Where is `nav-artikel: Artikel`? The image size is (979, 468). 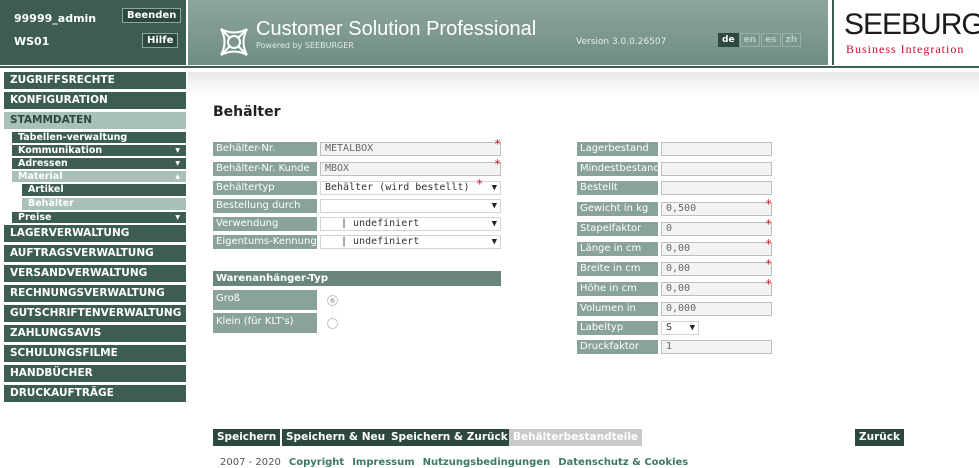 nav-artikel: Artikel is located at coordinates (104, 190).